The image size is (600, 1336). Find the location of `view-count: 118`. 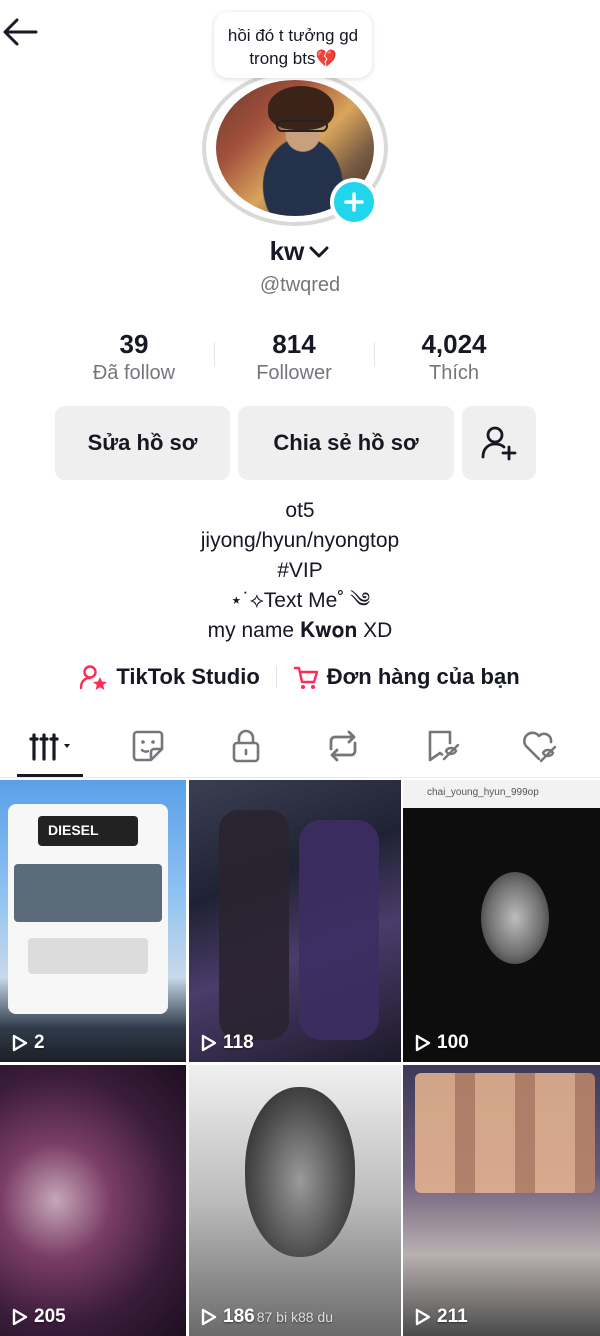

view-count: 118 is located at coordinates (227, 1043).